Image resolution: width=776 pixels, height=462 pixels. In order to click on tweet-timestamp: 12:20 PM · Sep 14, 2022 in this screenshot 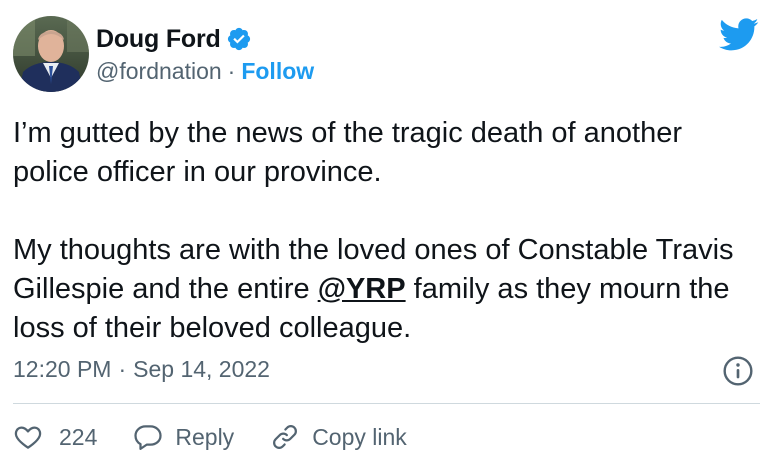, I will do `click(141, 369)`.